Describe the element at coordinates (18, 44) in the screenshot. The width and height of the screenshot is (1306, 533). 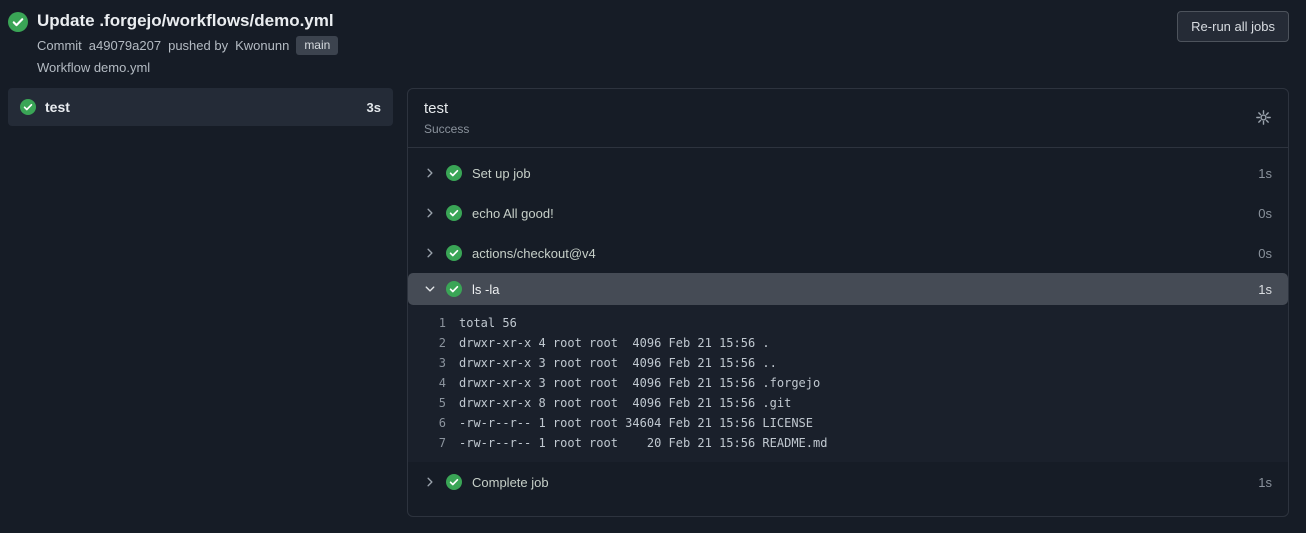
I see `run-success-icon` at that location.